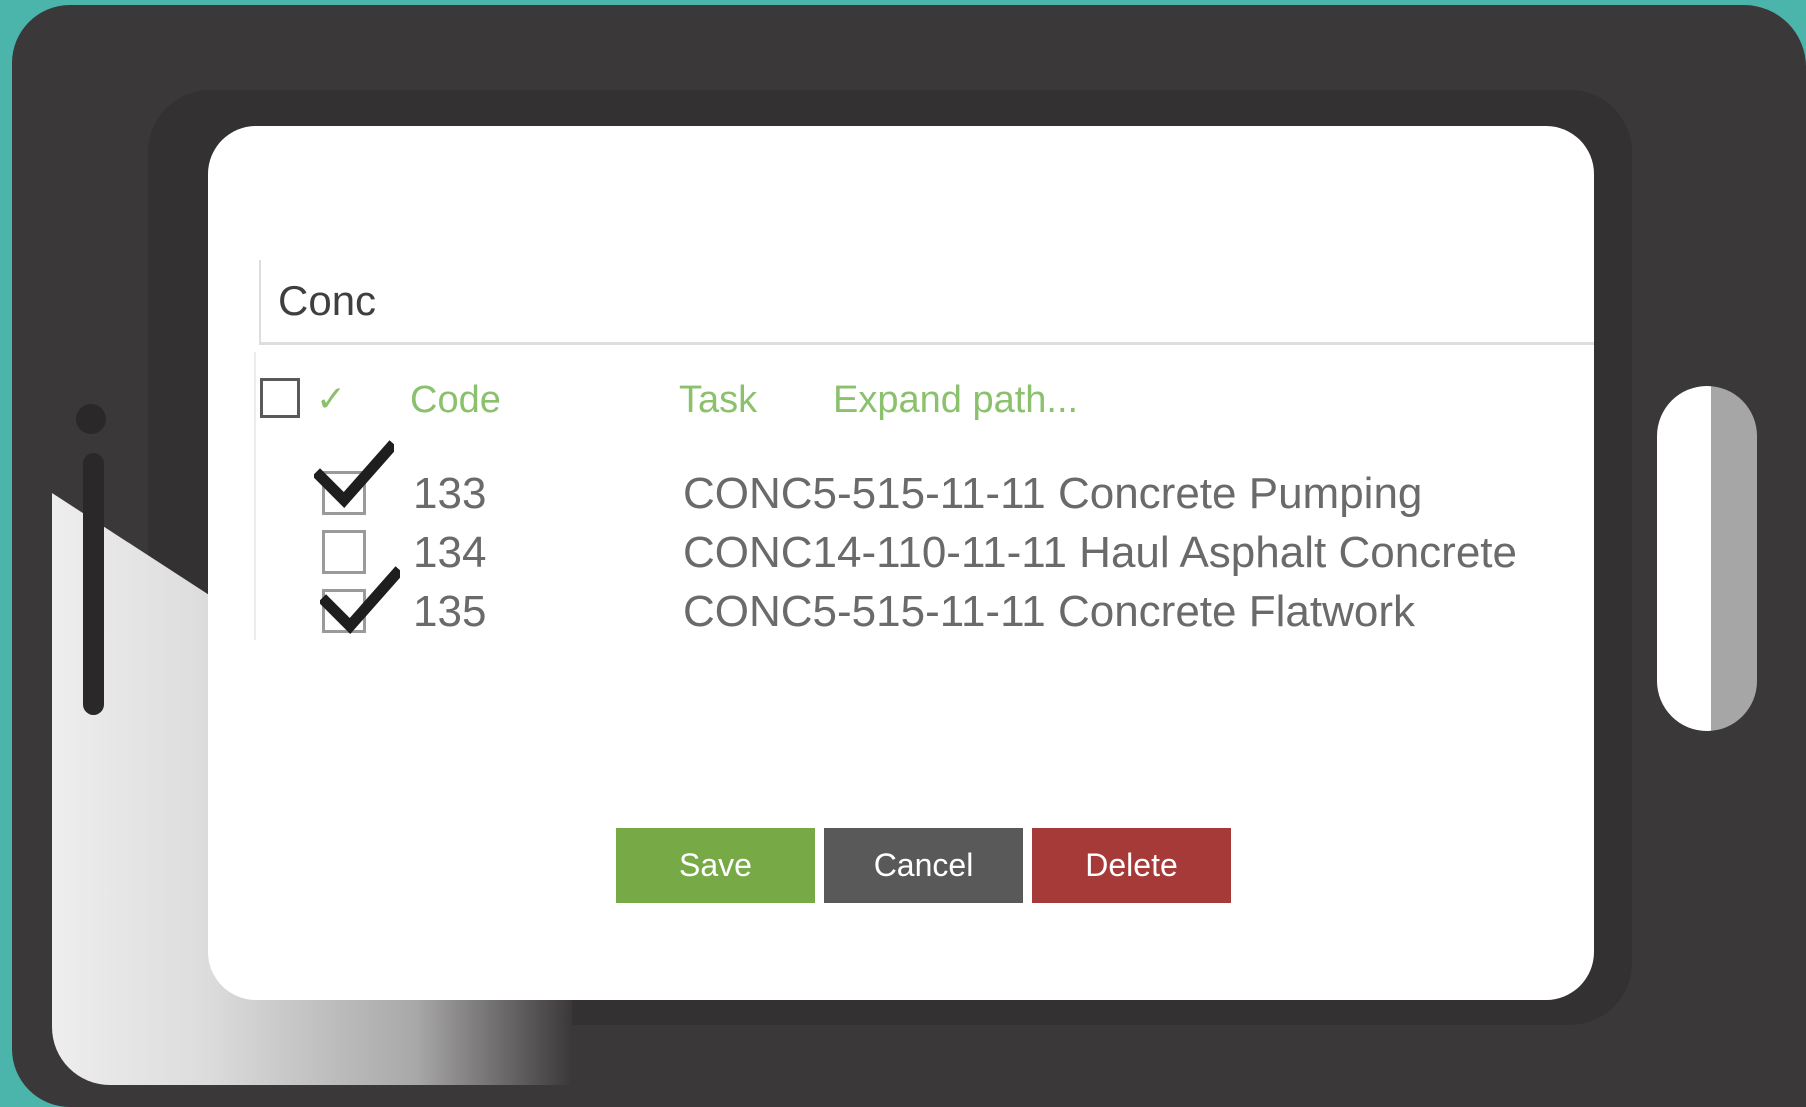  What do you see at coordinates (718, 400) in the screenshot?
I see `column-header-task: Task` at bounding box center [718, 400].